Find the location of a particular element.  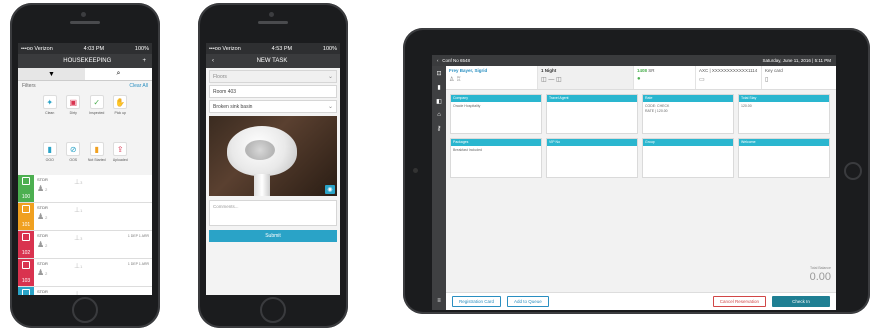

spray-icon: ✦ is located at coordinates (49, 102).